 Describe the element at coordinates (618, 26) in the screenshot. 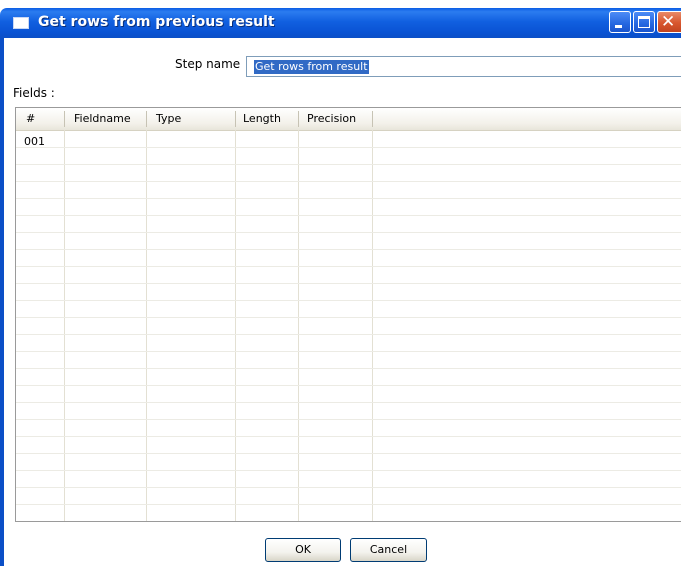

I see `minimize-icon` at that location.